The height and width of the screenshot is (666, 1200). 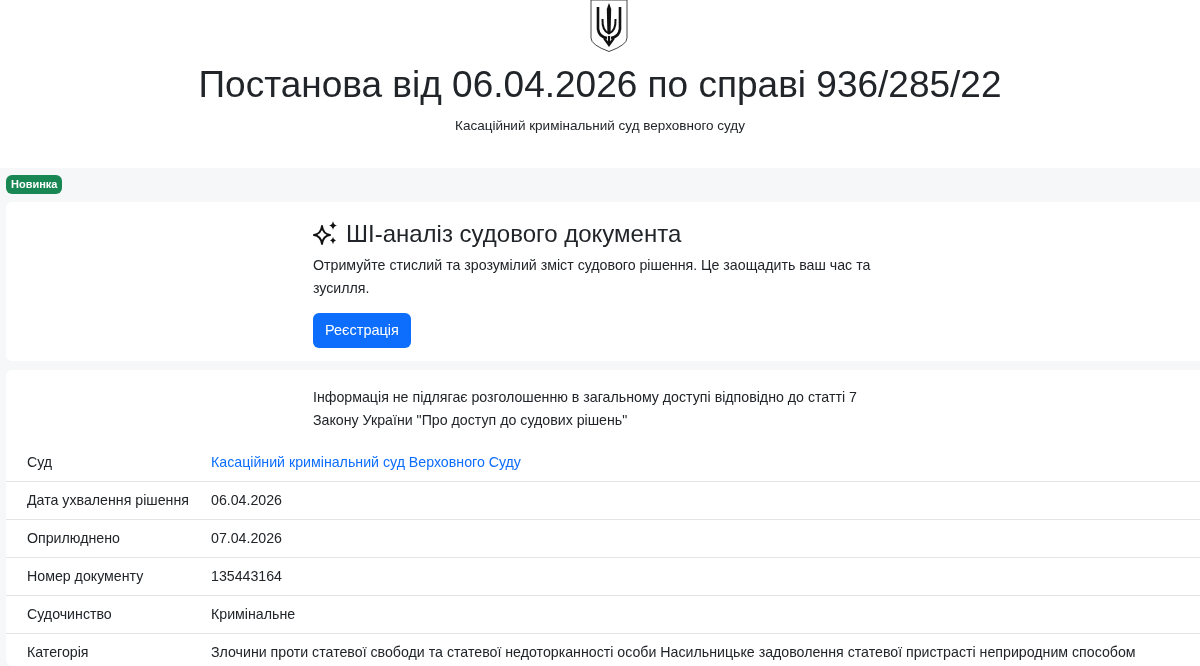 What do you see at coordinates (673, 652) in the screenshot?
I see `field-value: Злочини проти статевої свободи та статевої недоторканності особи Насильницьке задоволення статевої пристрасті неприродним способом` at bounding box center [673, 652].